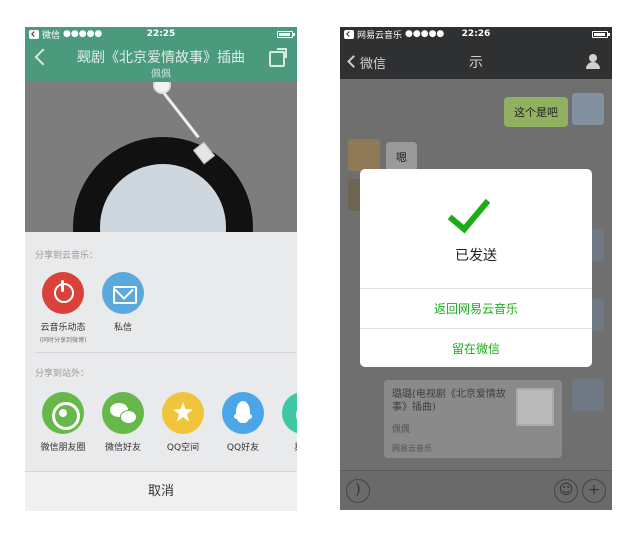  Describe the element at coordinates (67, 256) in the screenshot. I see `share-to-app-label: 分享到云音乐：` at that location.